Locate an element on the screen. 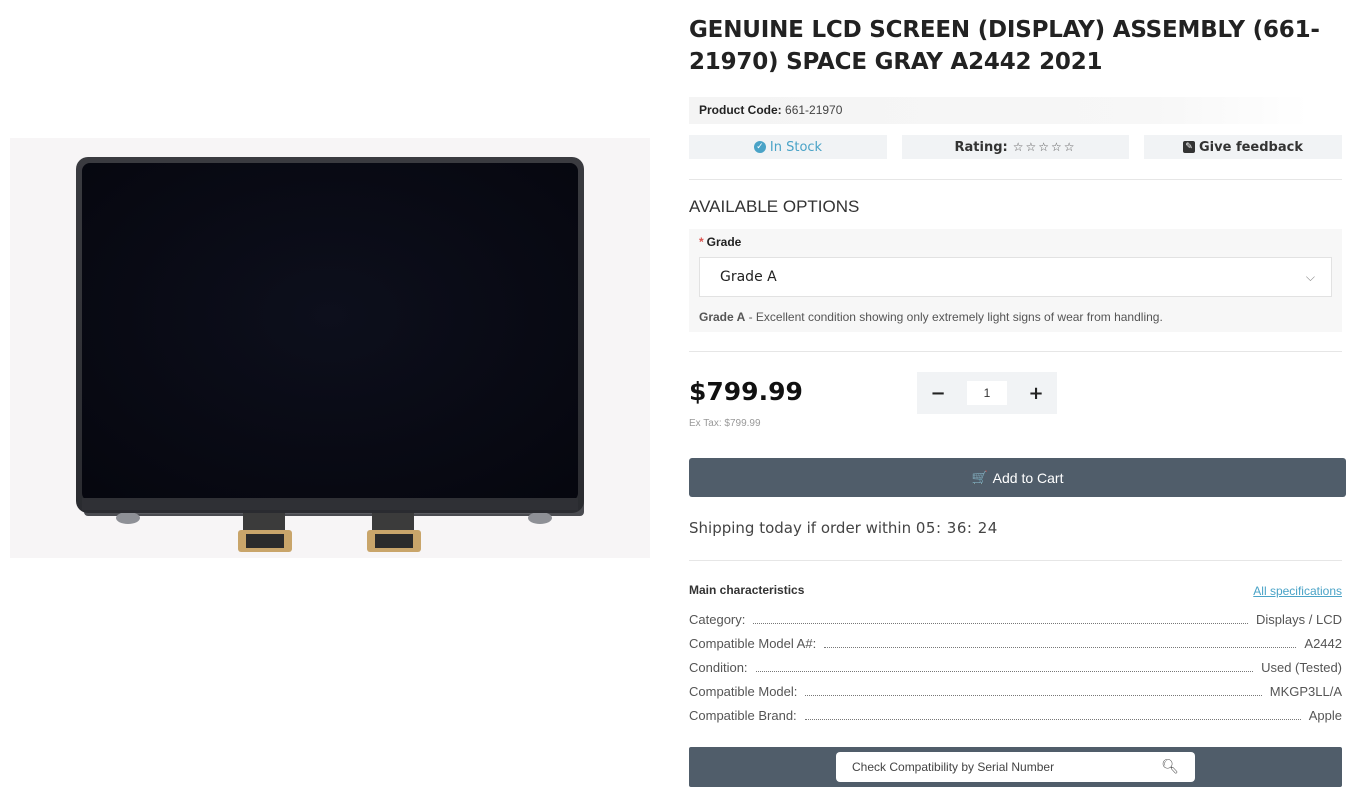 The width and height of the screenshot is (1355, 796). grade-label-text: Grade is located at coordinates (724, 242).